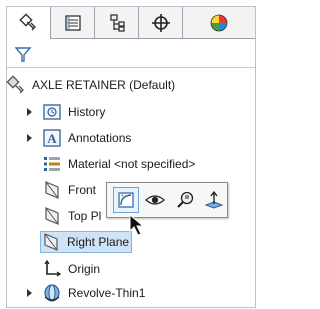 The height and width of the screenshot is (309, 320). Describe the element at coordinates (52, 164) in the screenshot. I see `material-icon` at that location.